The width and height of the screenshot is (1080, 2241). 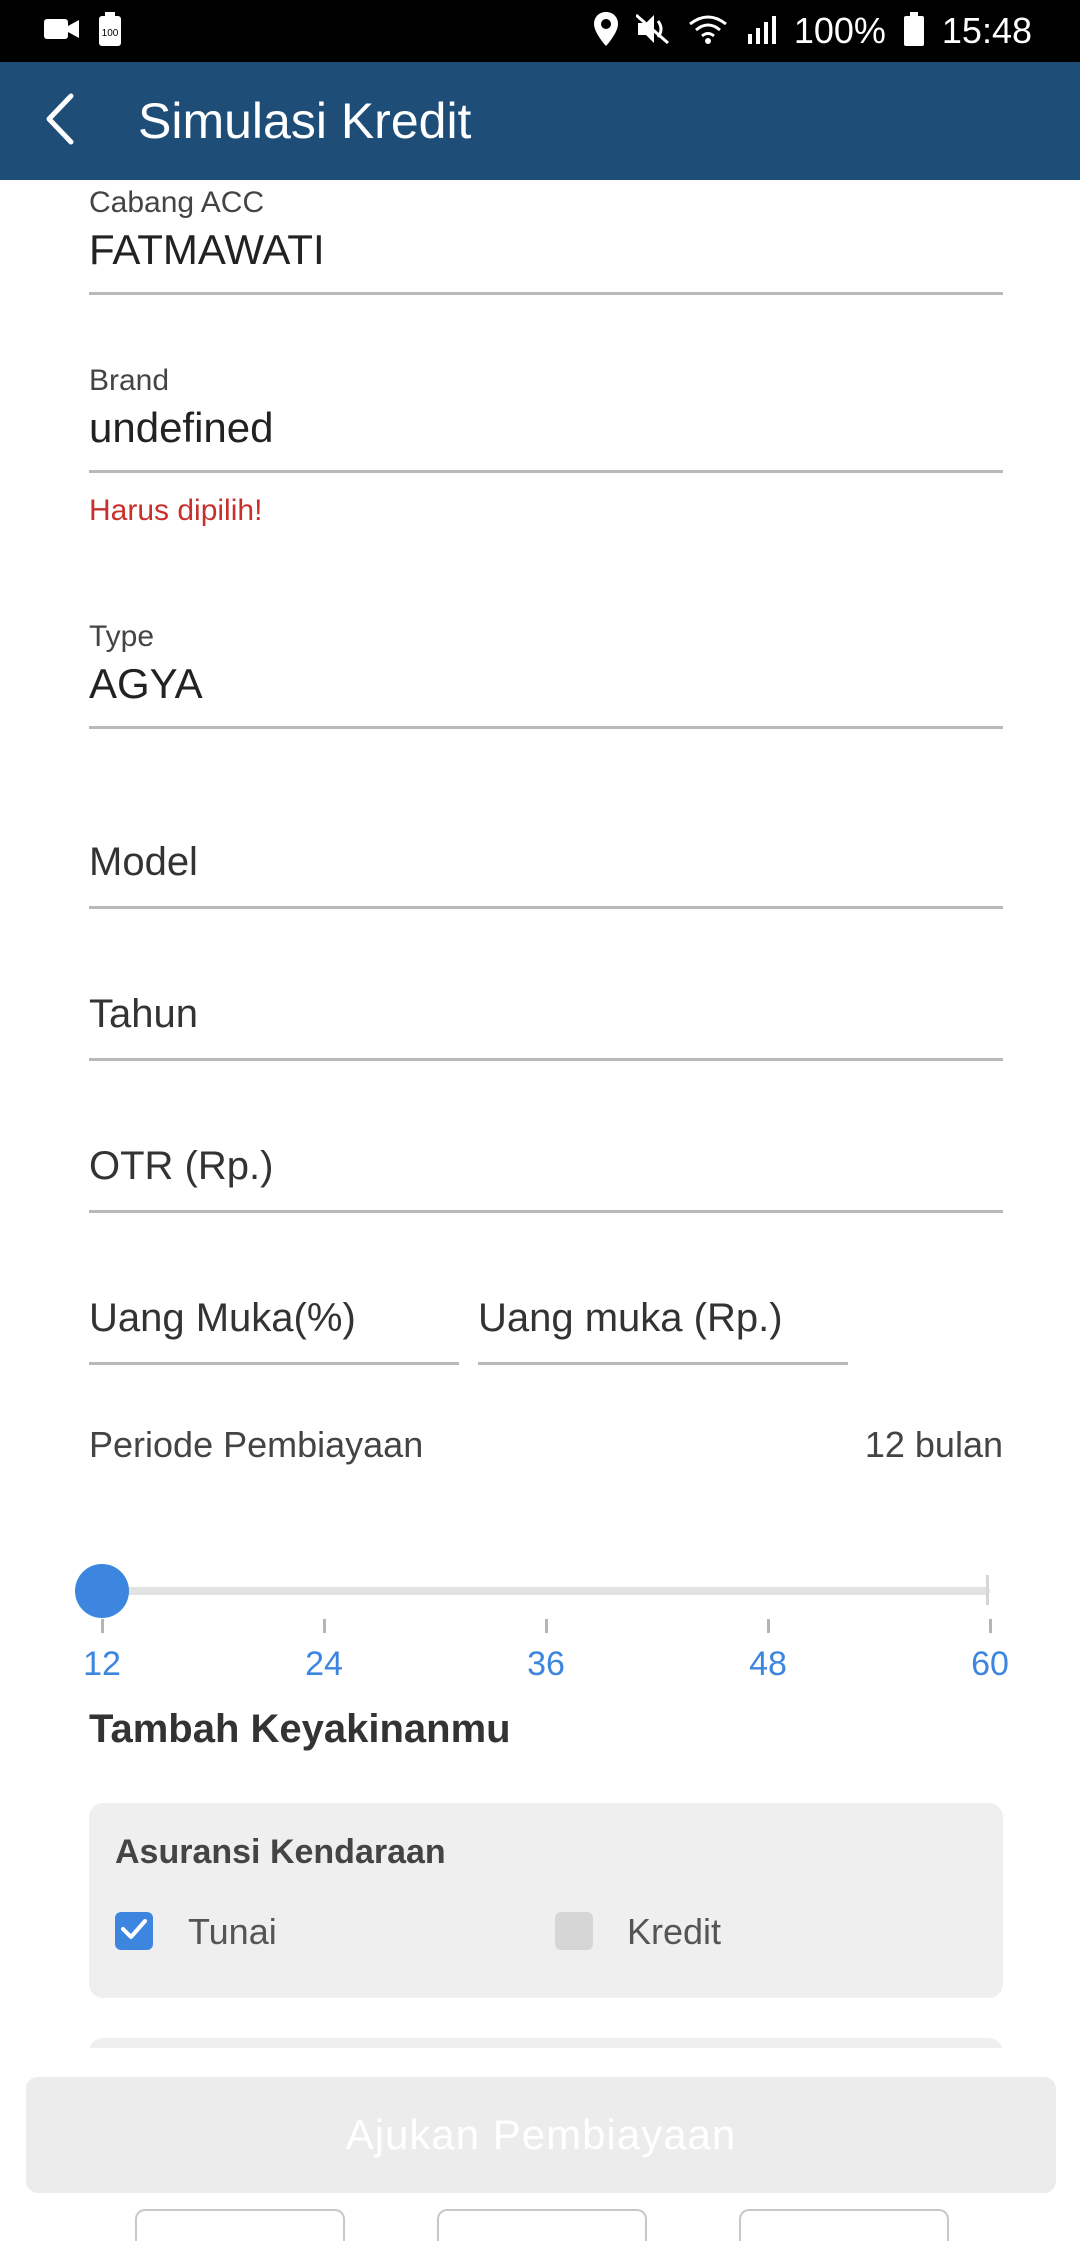 What do you see at coordinates (839, 30) in the screenshot?
I see `battery-percent: 100%` at bounding box center [839, 30].